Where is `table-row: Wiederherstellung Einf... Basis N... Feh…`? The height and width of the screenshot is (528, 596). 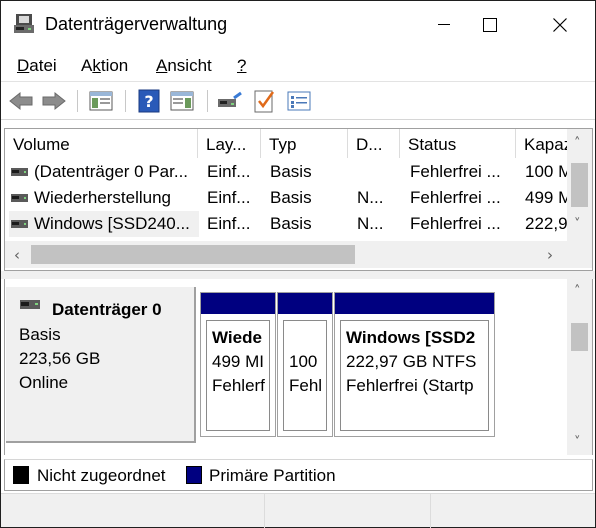
table-row: Wiederherstellung Einf... Basis N... Feh… is located at coordinates (286, 198).